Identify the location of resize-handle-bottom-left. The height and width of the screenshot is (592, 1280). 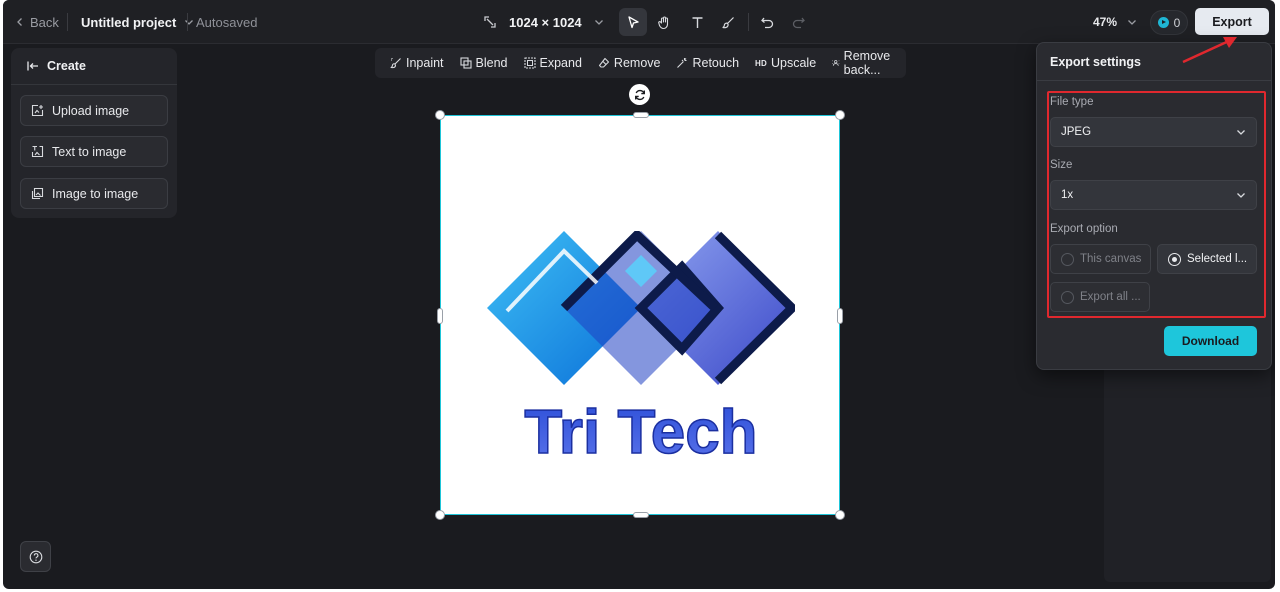
(440, 515).